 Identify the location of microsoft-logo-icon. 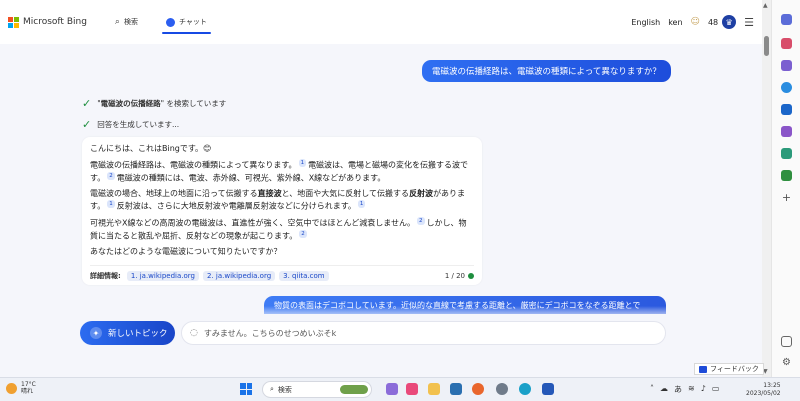
(13, 22).